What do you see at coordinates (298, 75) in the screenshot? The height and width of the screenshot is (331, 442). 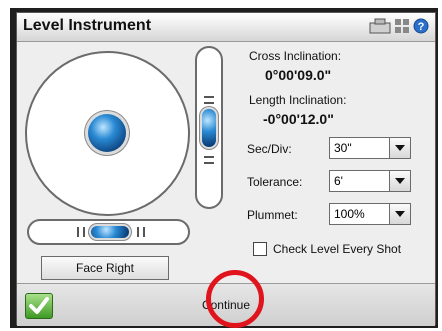 I see `cross-inclination-value: 0°00'09.0"` at bounding box center [298, 75].